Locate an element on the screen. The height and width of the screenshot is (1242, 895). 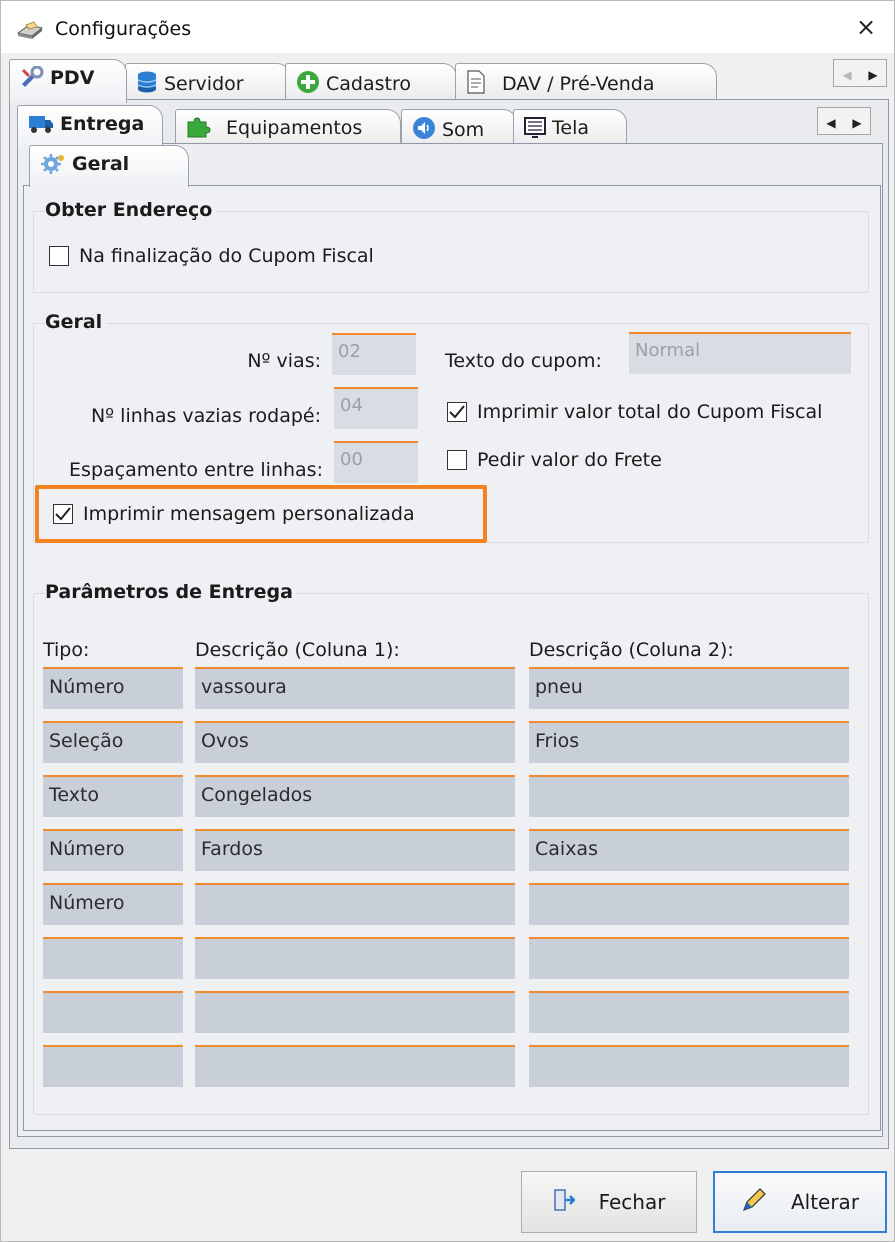
pedir-frete-checkbox: Pedir valor do Frete is located at coordinates (554, 460).